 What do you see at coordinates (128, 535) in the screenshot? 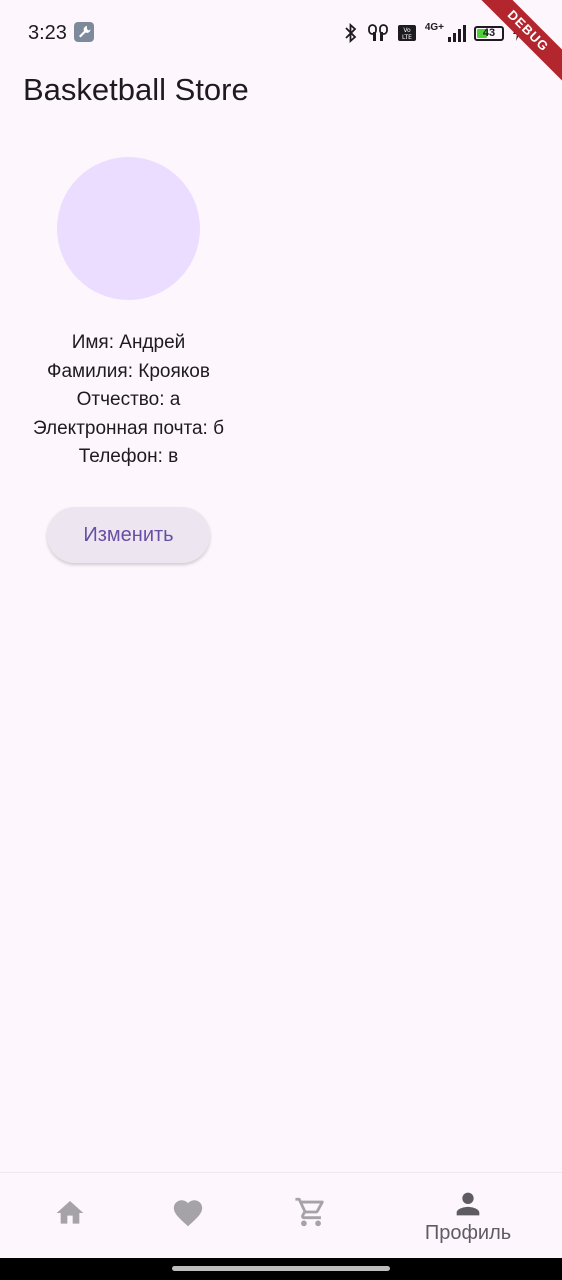
I see `edit-profile-button: Изменить` at bounding box center [128, 535].